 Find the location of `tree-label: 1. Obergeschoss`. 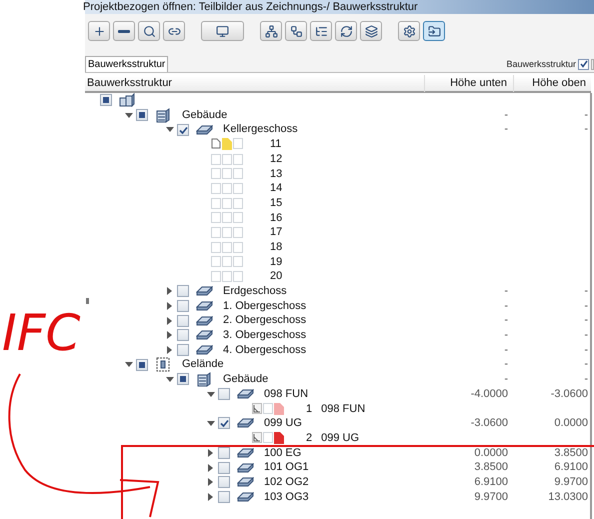

tree-label: 1. Obergeschoss is located at coordinates (264, 306).